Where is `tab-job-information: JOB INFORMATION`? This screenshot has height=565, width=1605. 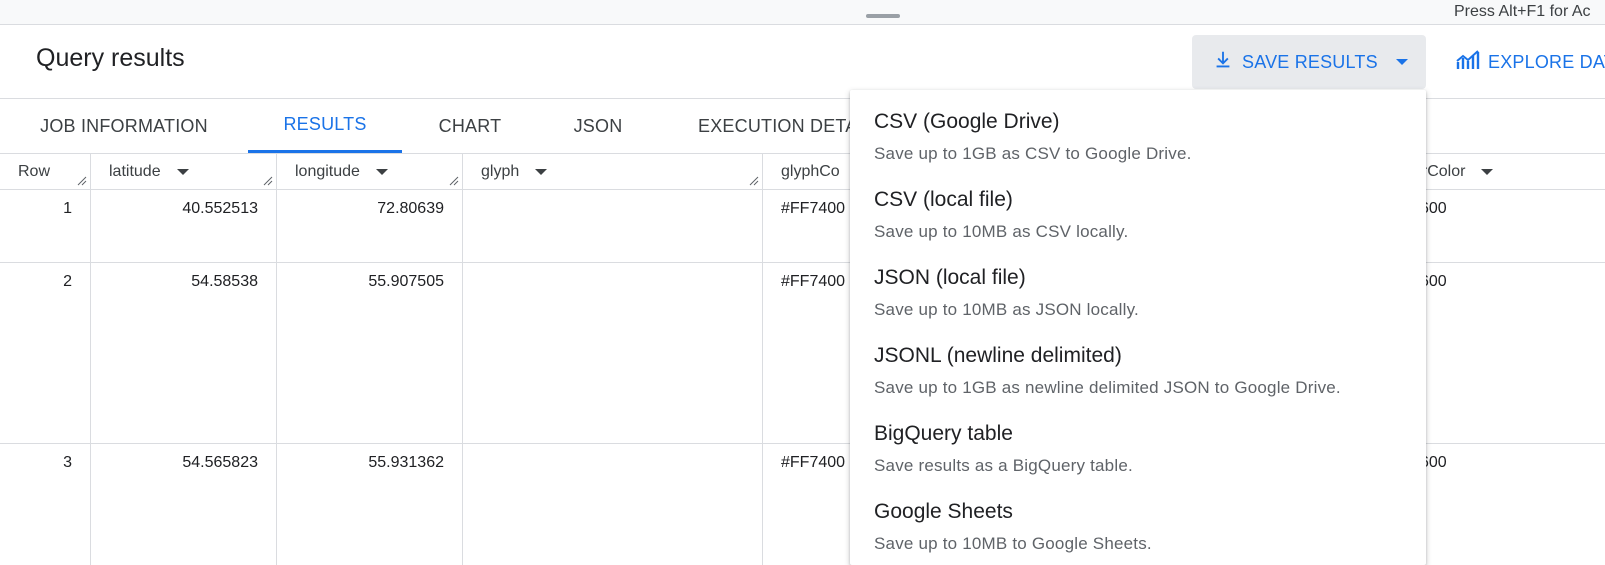
tab-job-information: JOB INFORMATION is located at coordinates (124, 126).